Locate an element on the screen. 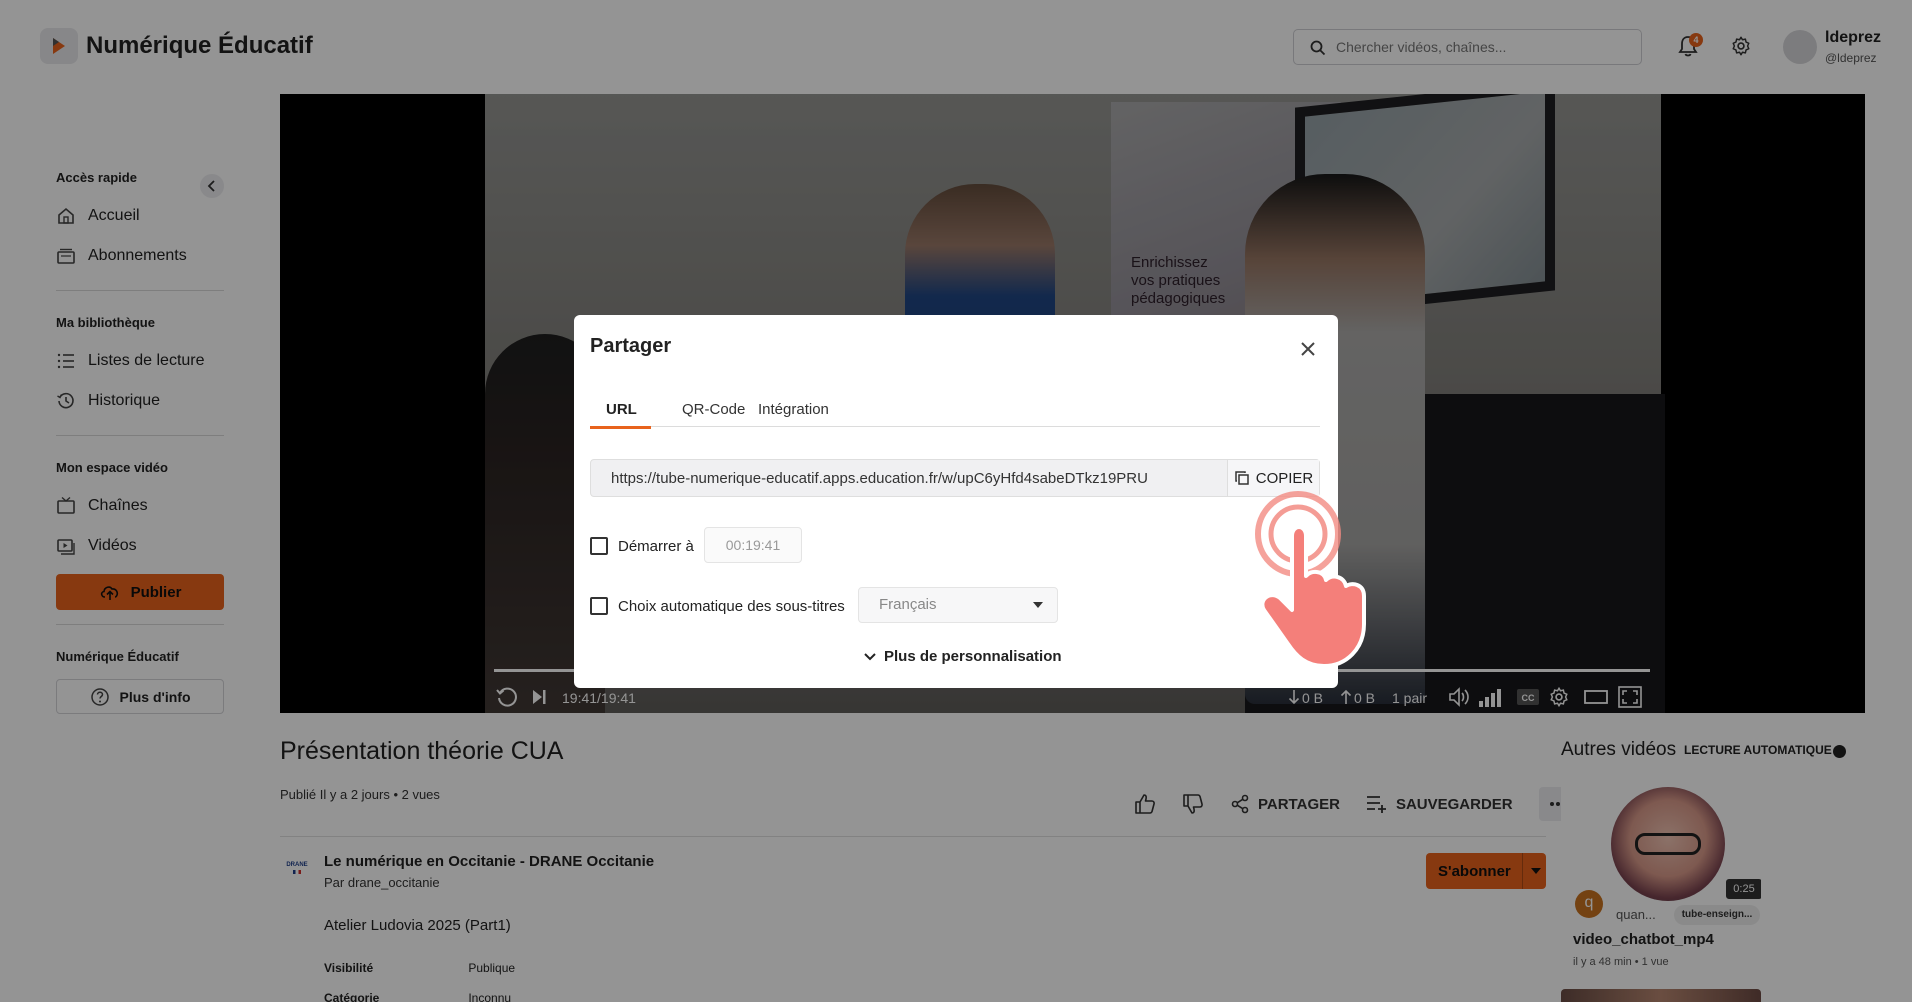  share-url-input is located at coordinates (908, 478).